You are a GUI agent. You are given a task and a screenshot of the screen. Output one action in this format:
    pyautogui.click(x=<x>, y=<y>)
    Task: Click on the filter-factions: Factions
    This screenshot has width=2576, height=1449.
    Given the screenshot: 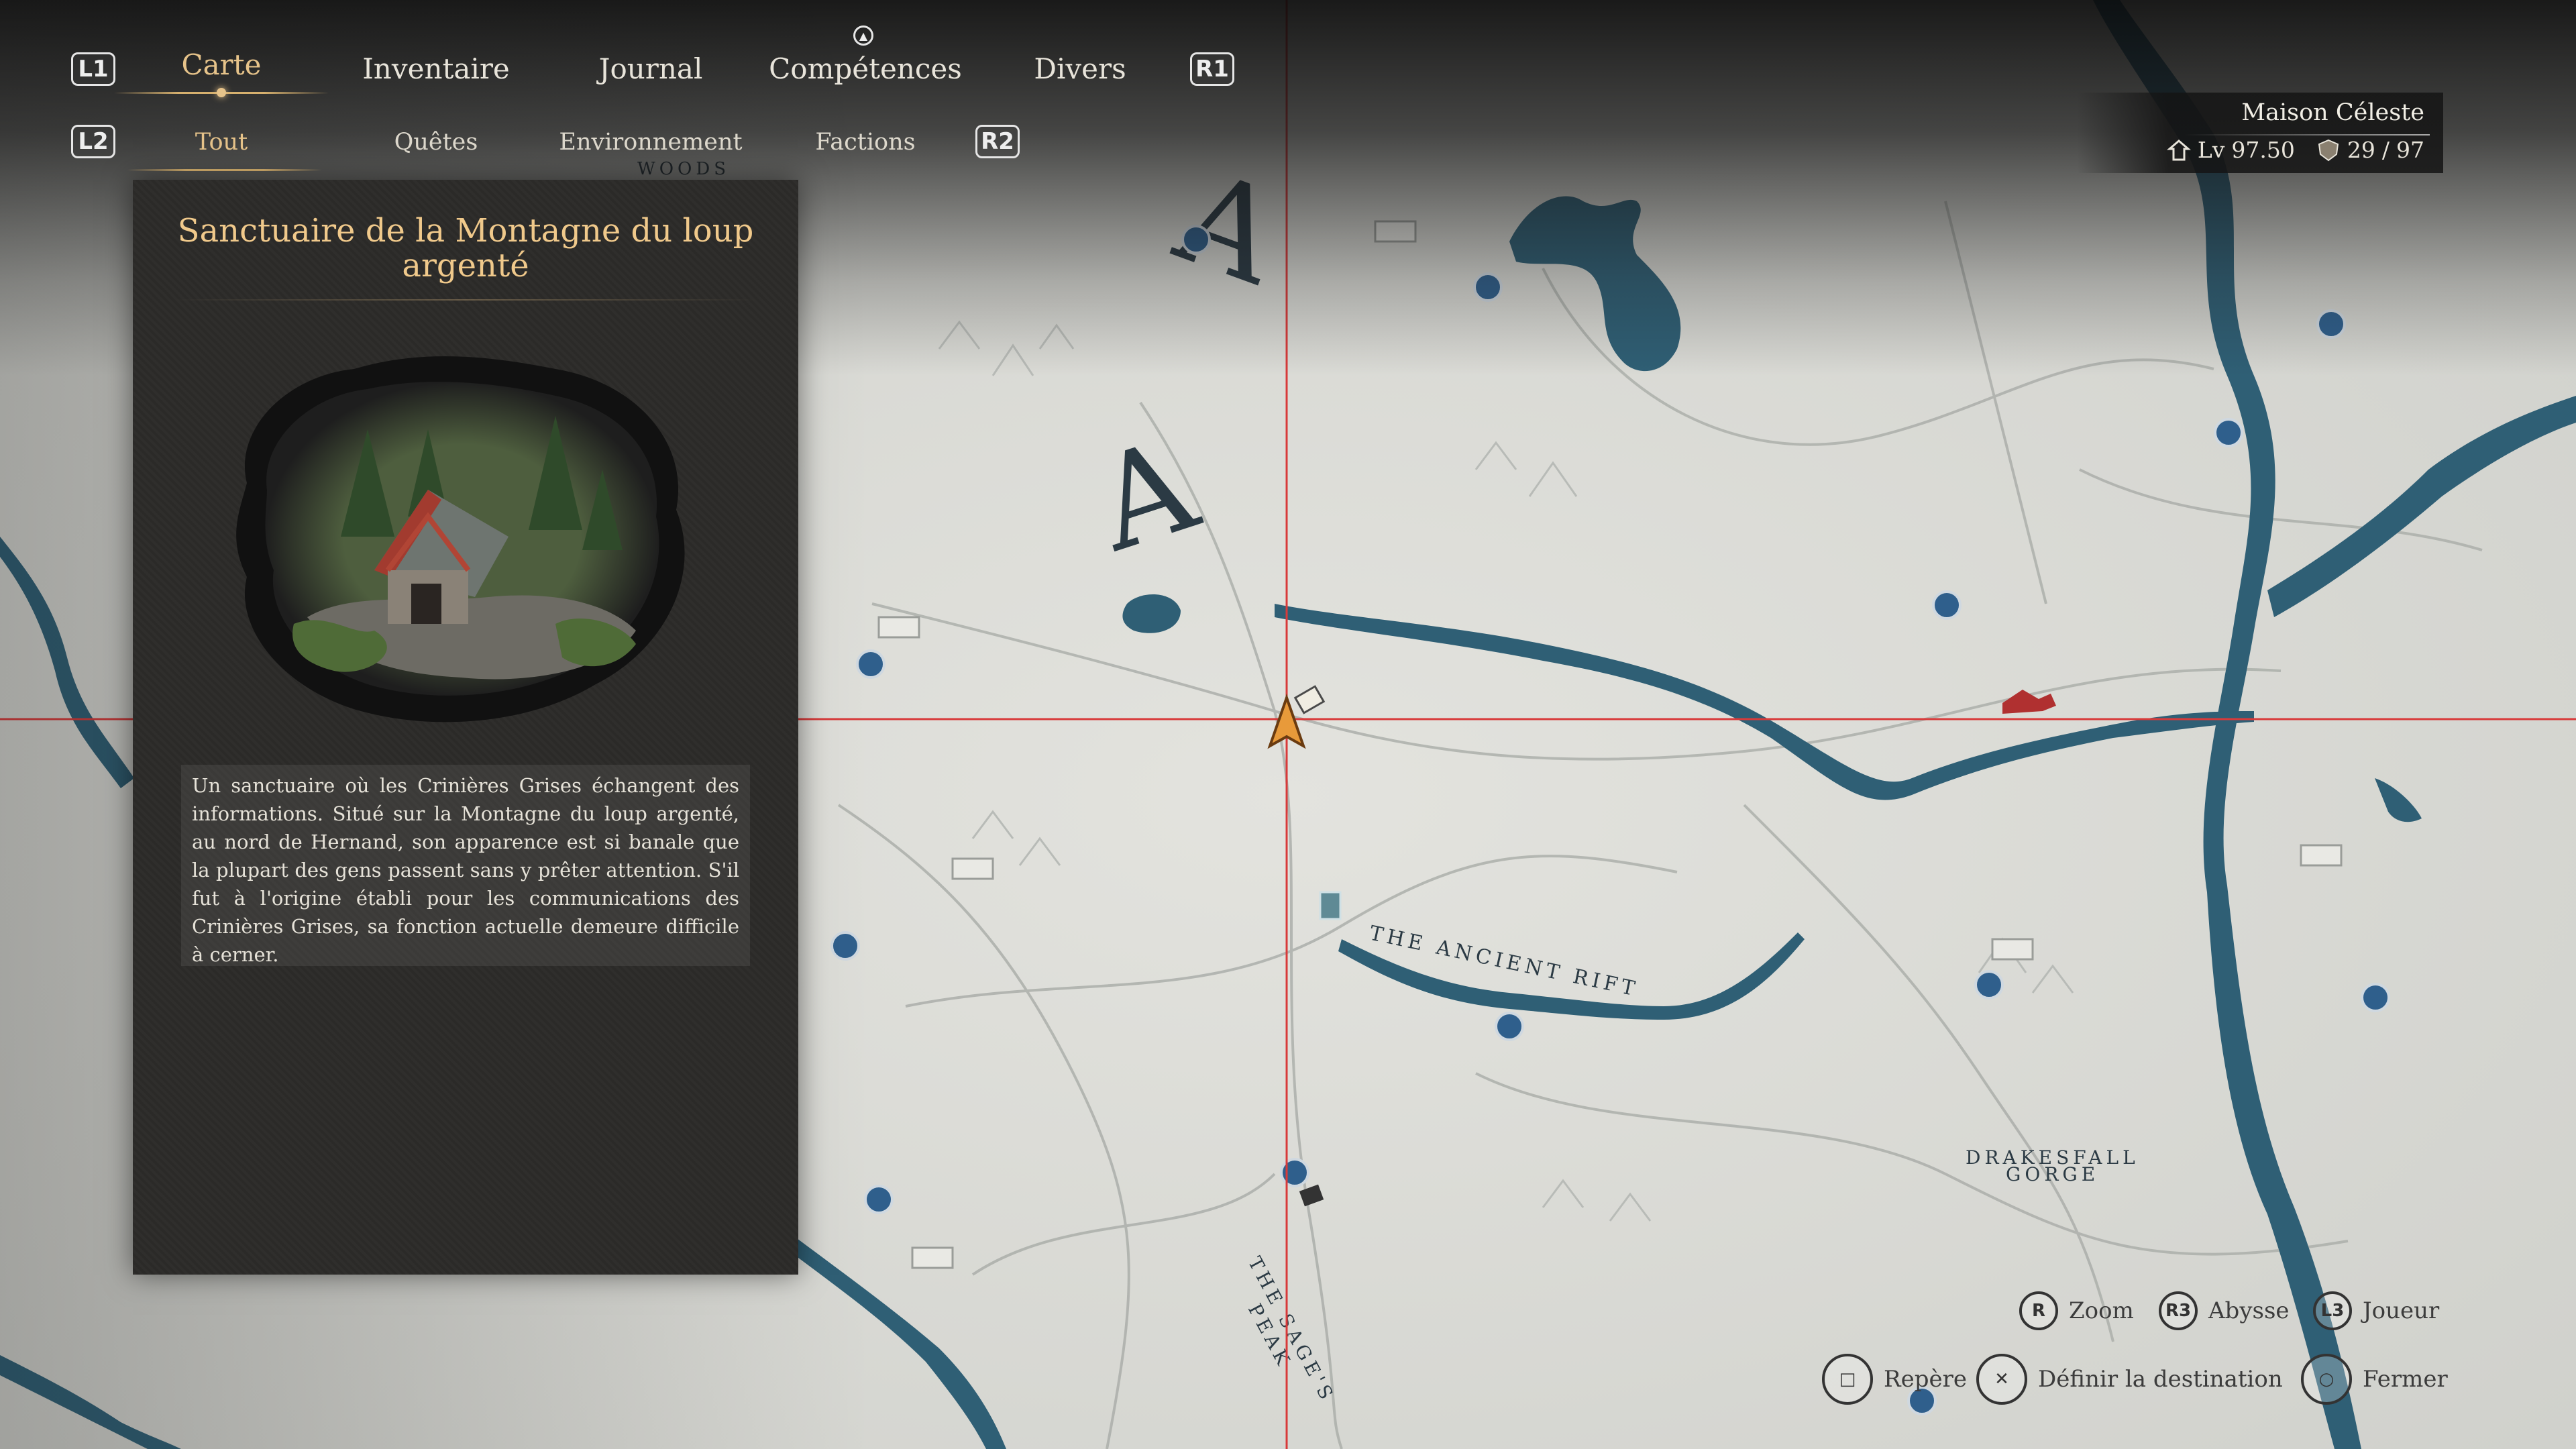 What is the action you would take?
    pyautogui.click(x=865, y=142)
    